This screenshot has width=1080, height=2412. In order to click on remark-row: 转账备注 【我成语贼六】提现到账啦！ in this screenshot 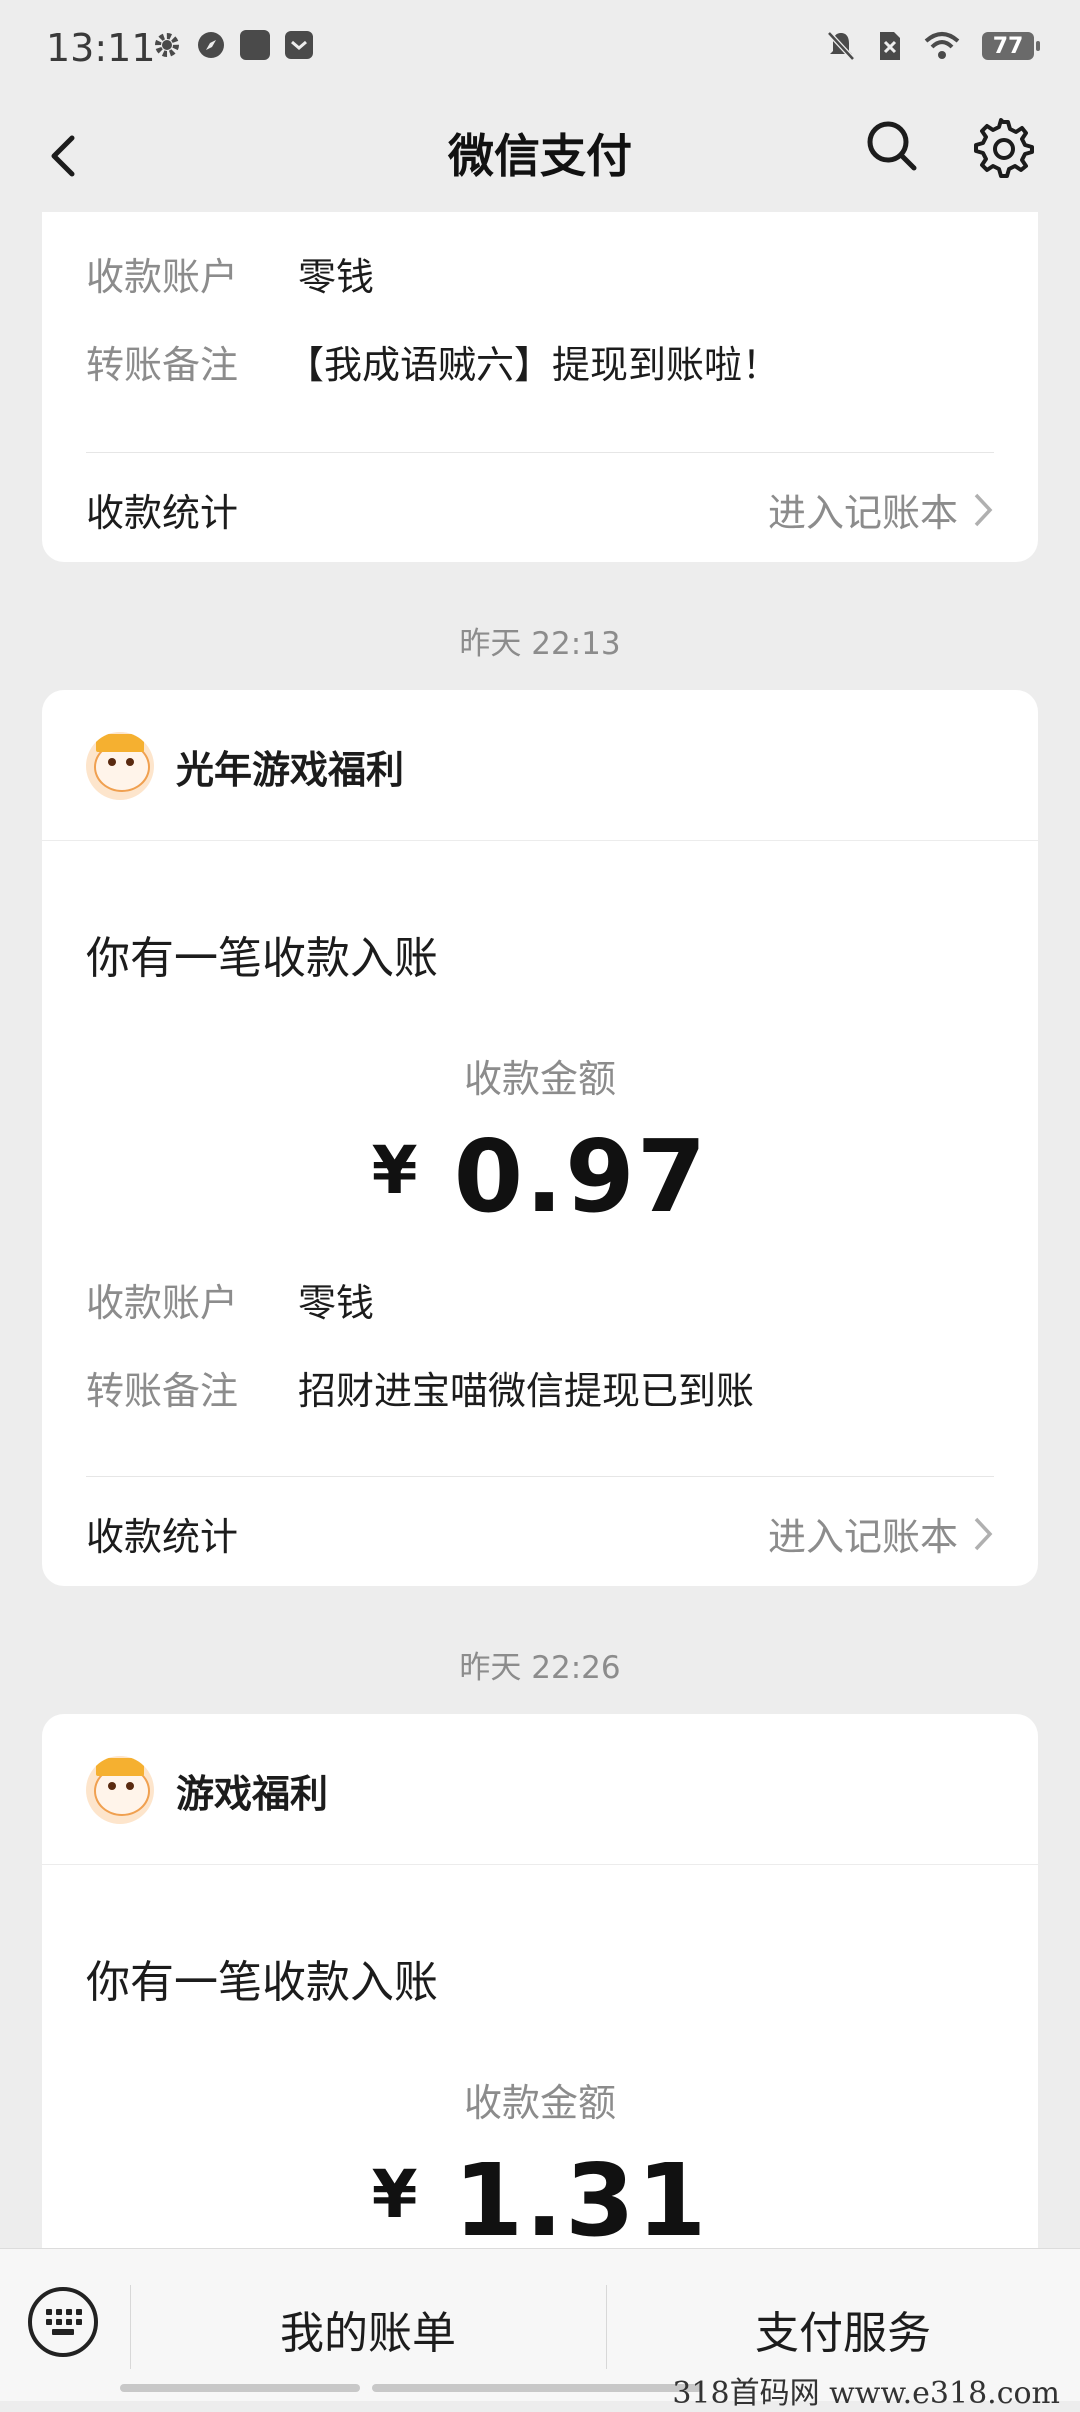, I will do `click(433, 361)`.